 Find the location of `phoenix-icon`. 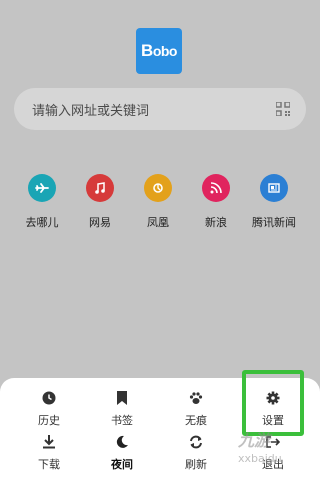

phoenix-icon is located at coordinates (158, 188).